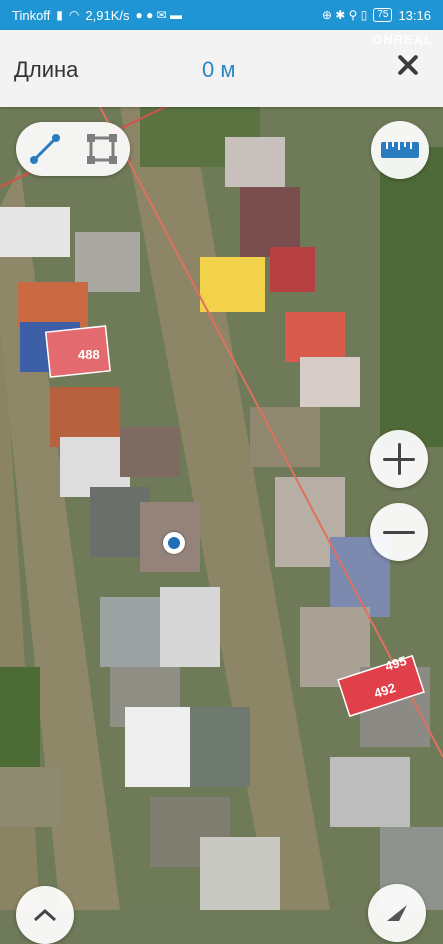  I want to click on zoom-in-button, so click(399, 459).